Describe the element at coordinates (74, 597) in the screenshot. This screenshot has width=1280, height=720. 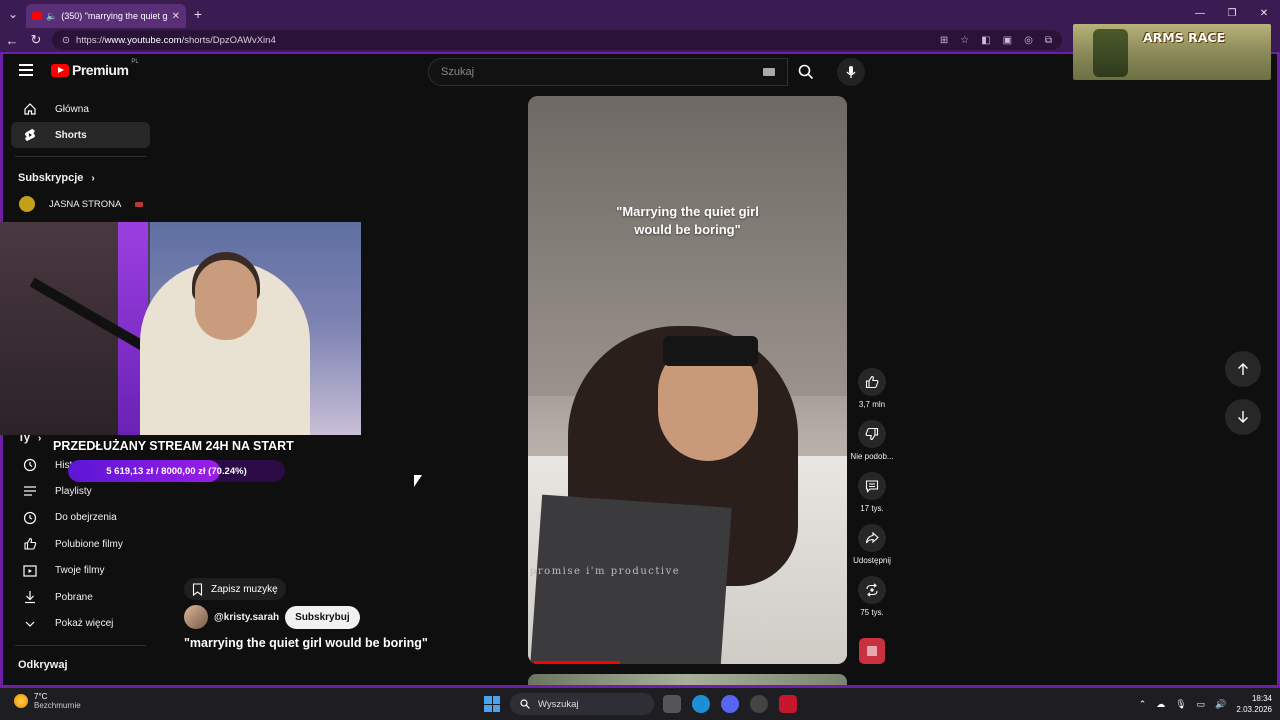
I see `sidebar-item-label: Pobrane` at that location.